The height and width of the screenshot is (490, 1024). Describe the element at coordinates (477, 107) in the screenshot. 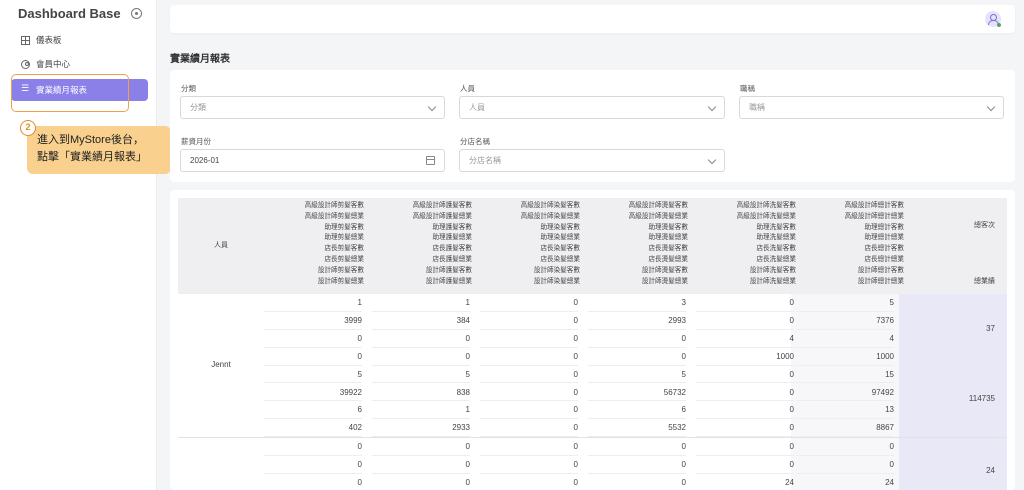

I see `person-placeholder: 人員` at that location.